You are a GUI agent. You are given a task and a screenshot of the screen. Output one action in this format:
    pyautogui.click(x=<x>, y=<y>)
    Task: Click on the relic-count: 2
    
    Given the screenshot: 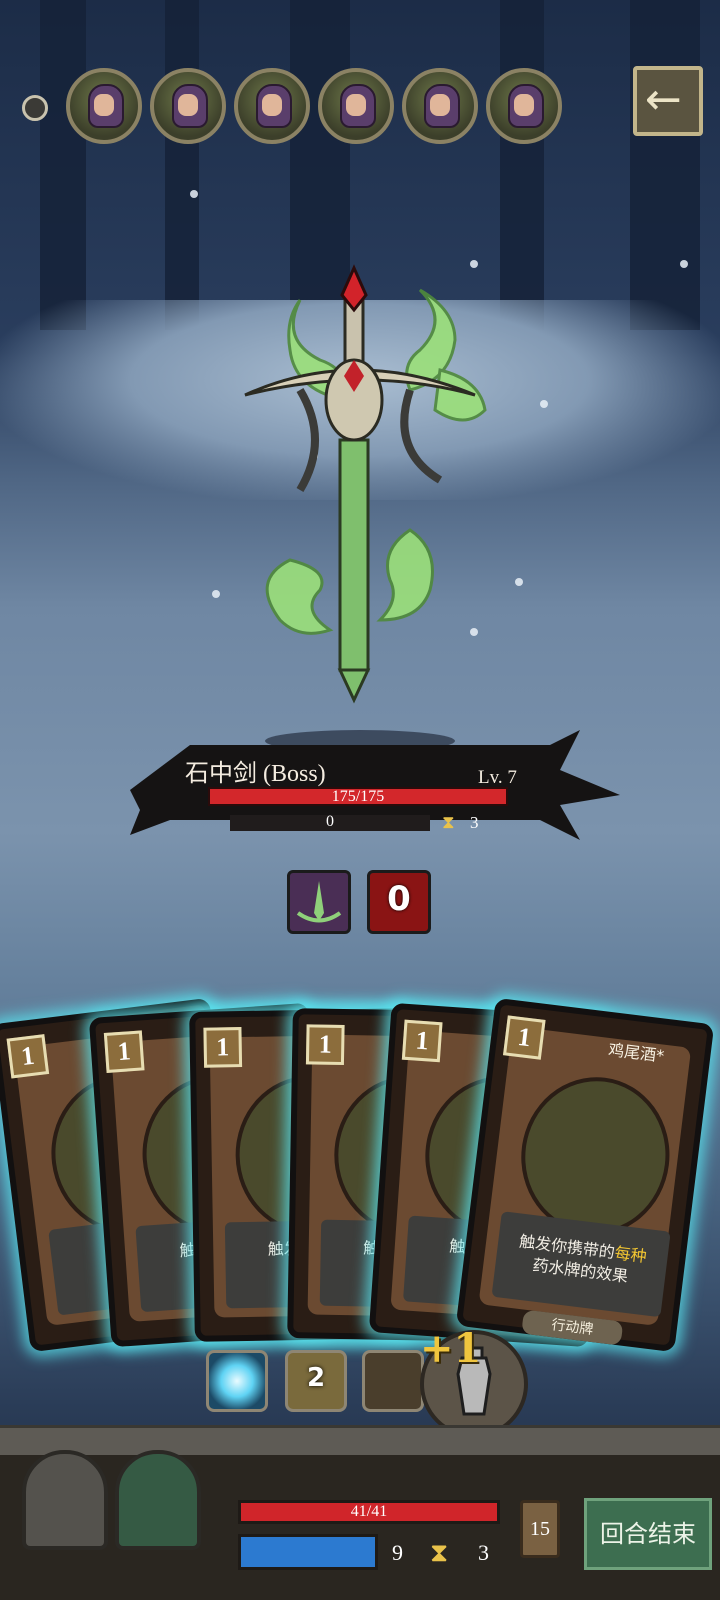 What is the action you would take?
    pyautogui.click(x=316, y=1378)
    